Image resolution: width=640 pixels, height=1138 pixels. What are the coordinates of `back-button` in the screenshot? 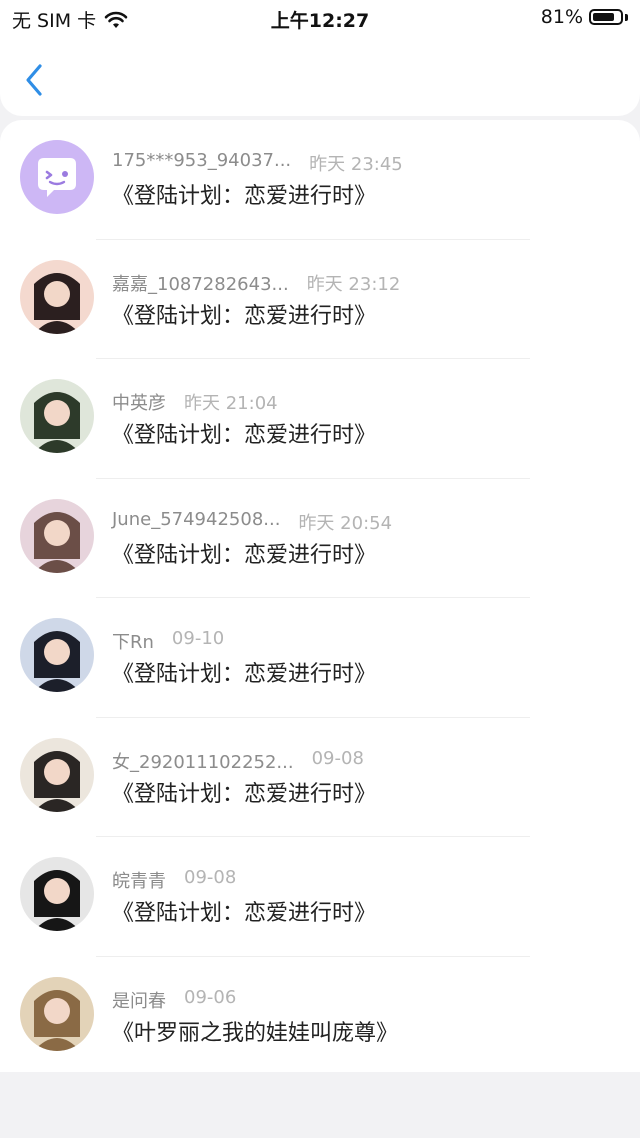 It's located at (35, 80).